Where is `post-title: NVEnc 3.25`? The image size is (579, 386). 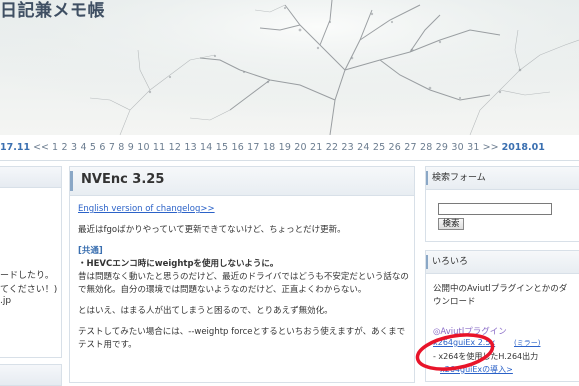
post-title: NVEnc 3.25 is located at coordinates (122, 179).